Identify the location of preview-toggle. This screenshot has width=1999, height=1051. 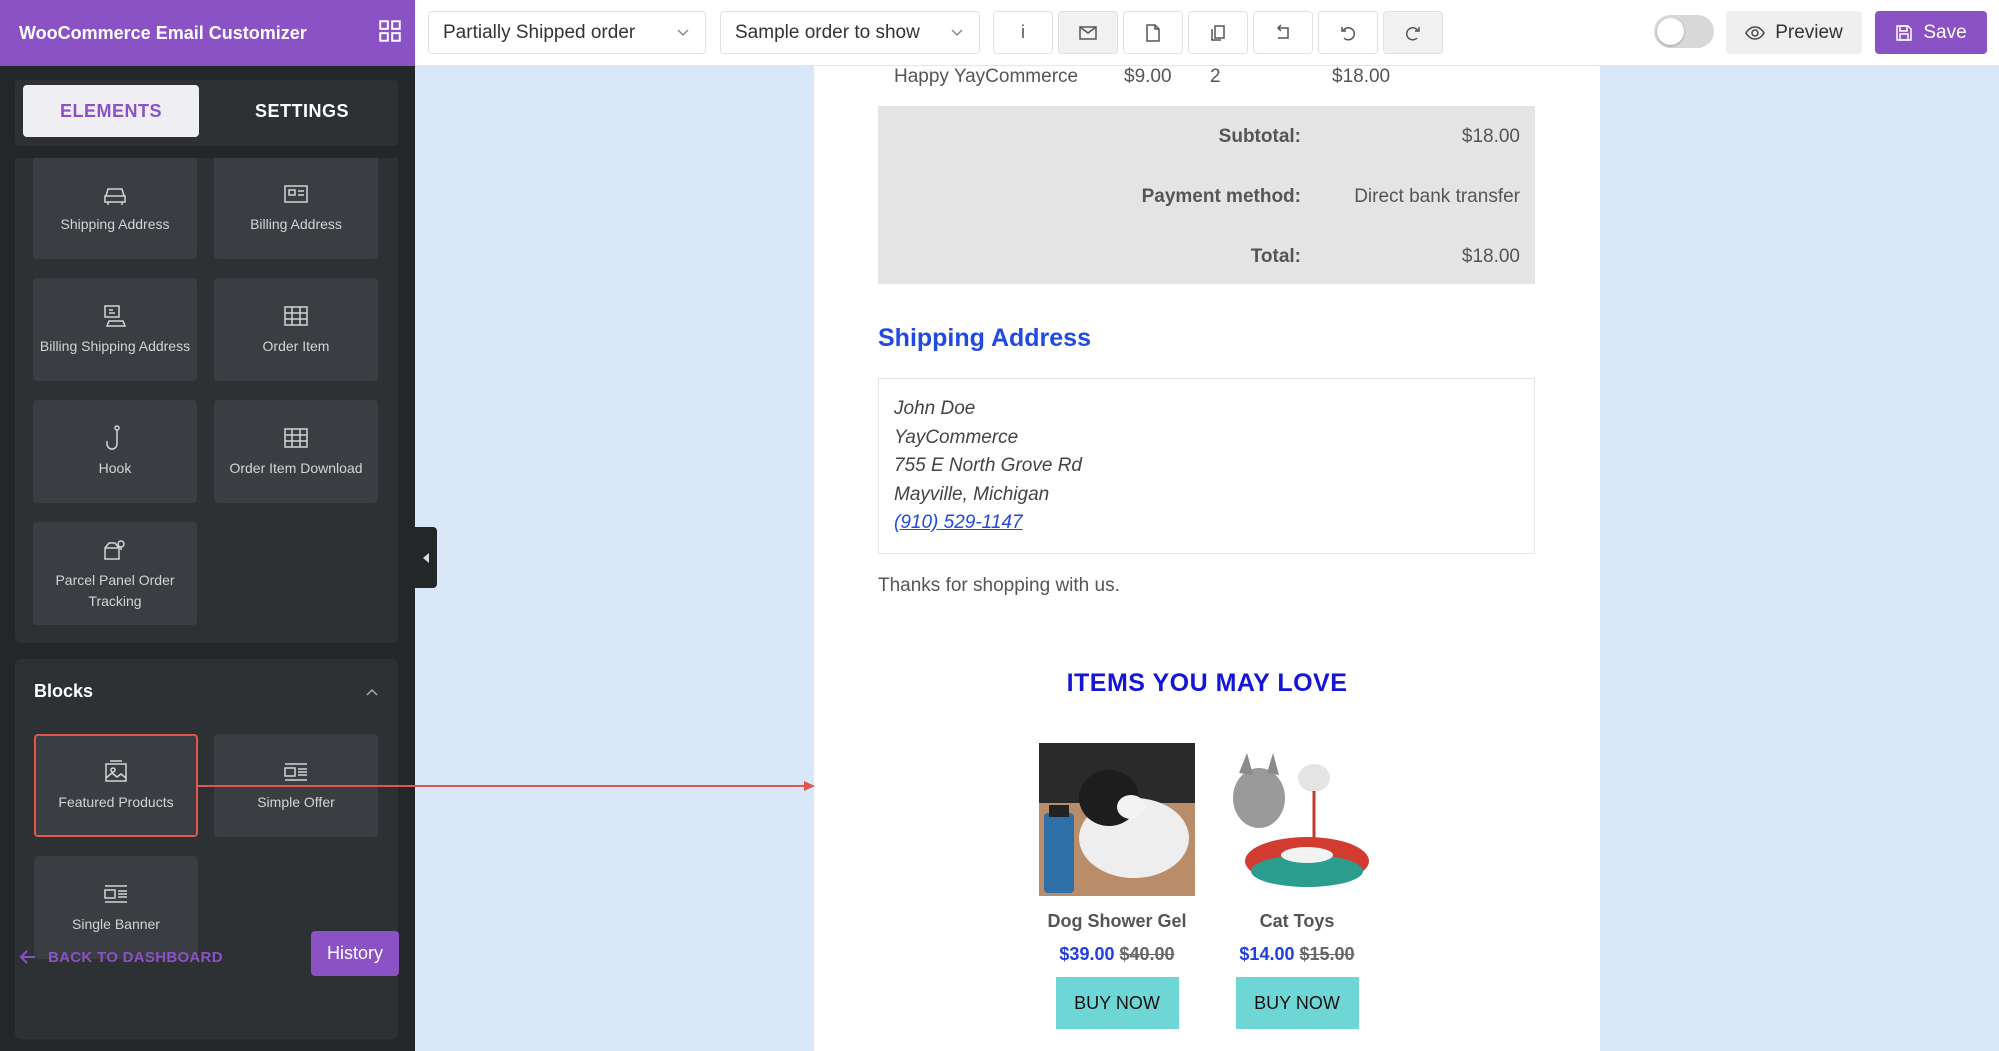
(1684, 31).